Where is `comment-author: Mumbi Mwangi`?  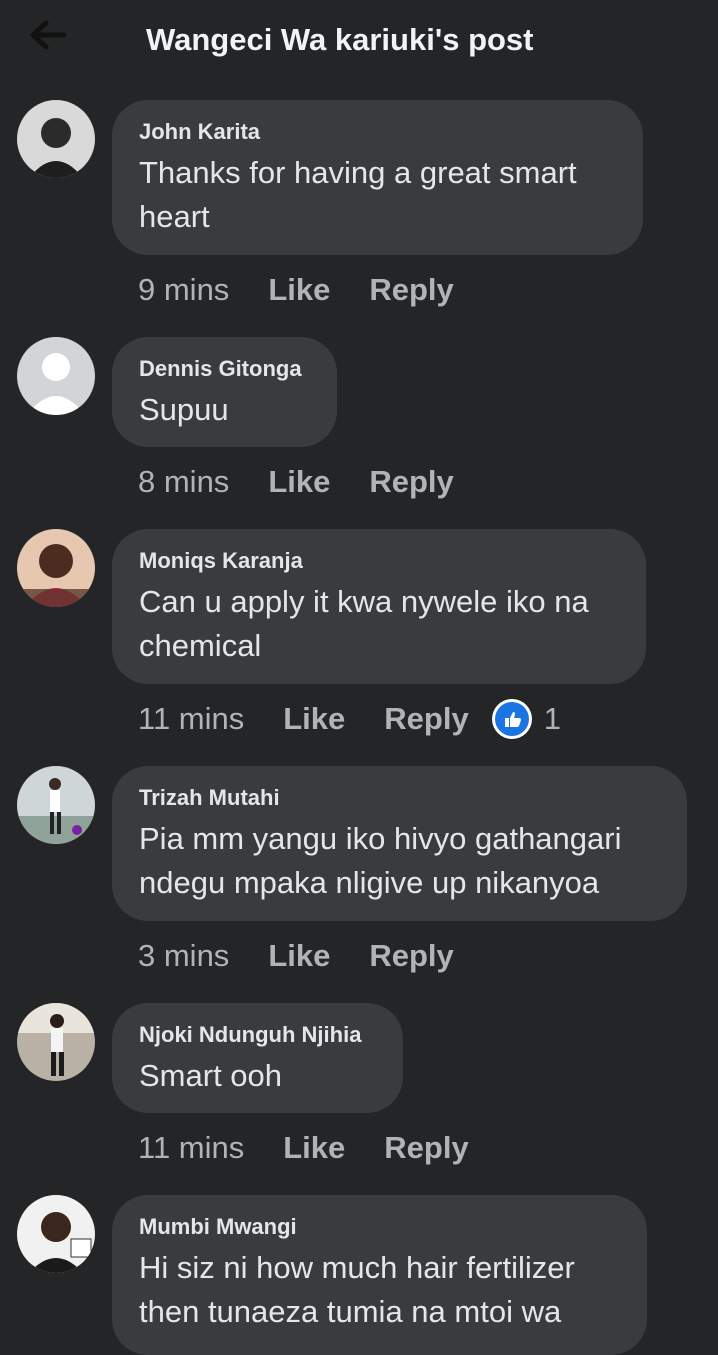 comment-author: Mumbi Mwangi is located at coordinates (379, 1226).